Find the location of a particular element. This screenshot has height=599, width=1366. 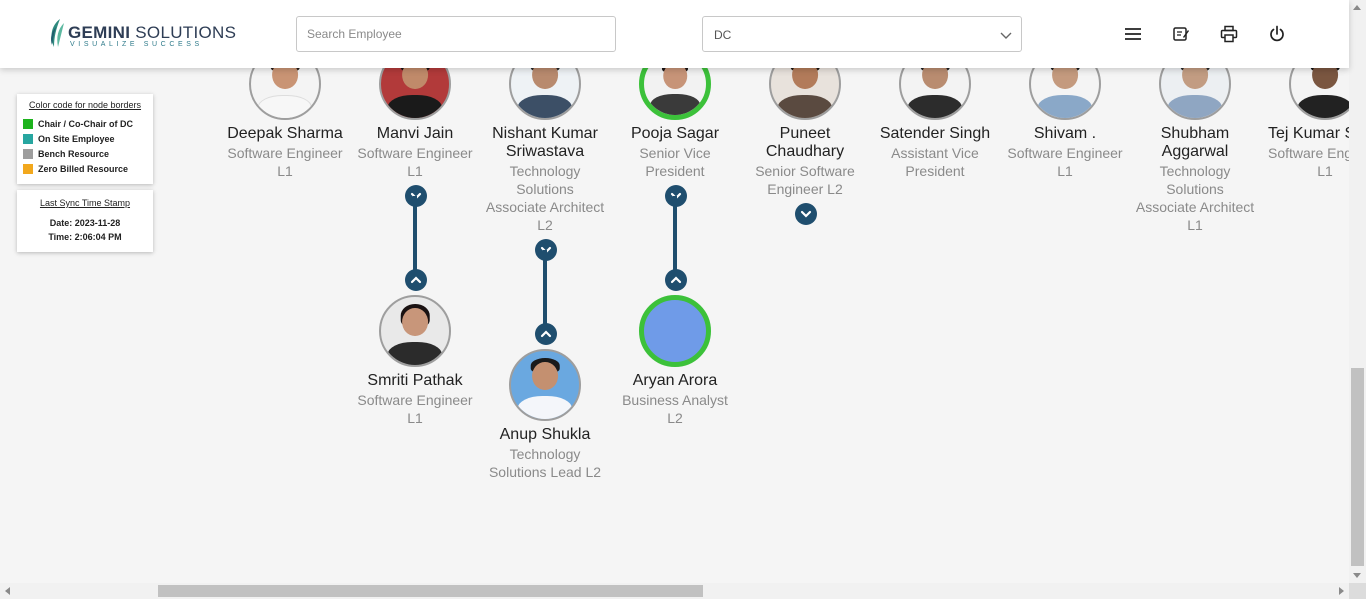

vertical-scrollbar is located at coordinates (1357, 291).